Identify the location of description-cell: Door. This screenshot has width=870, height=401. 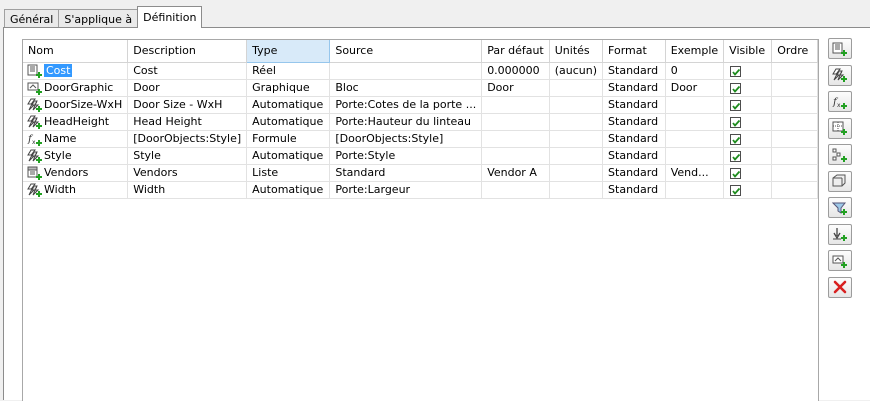
(187, 88).